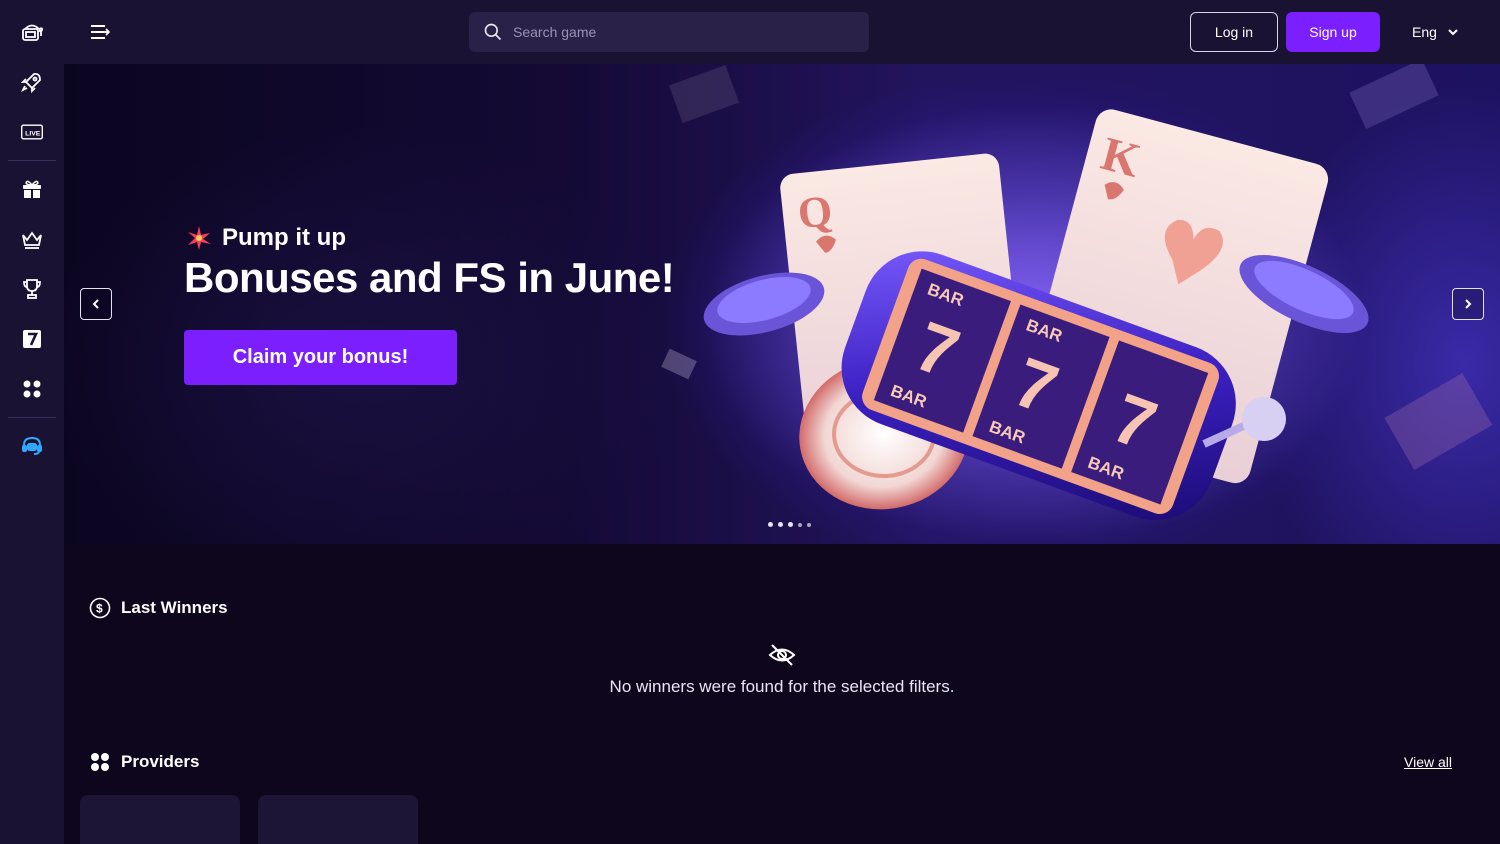  Describe the element at coordinates (320, 357) in the screenshot. I see `claim-bonus-button: Claim your bonus!` at that location.